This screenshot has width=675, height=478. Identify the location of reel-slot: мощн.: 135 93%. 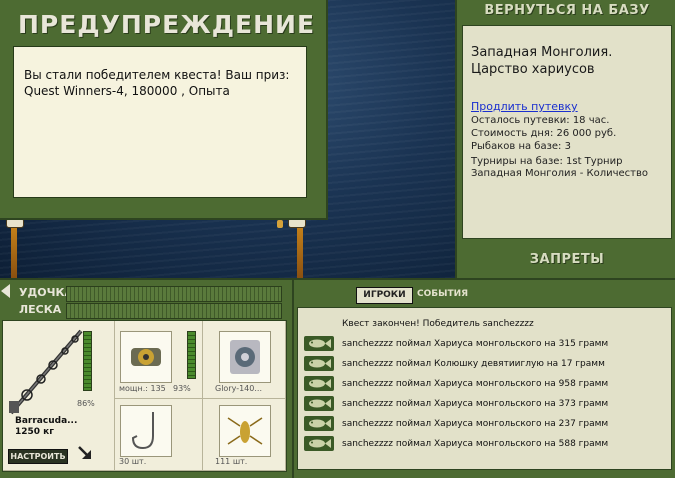
(159, 360).